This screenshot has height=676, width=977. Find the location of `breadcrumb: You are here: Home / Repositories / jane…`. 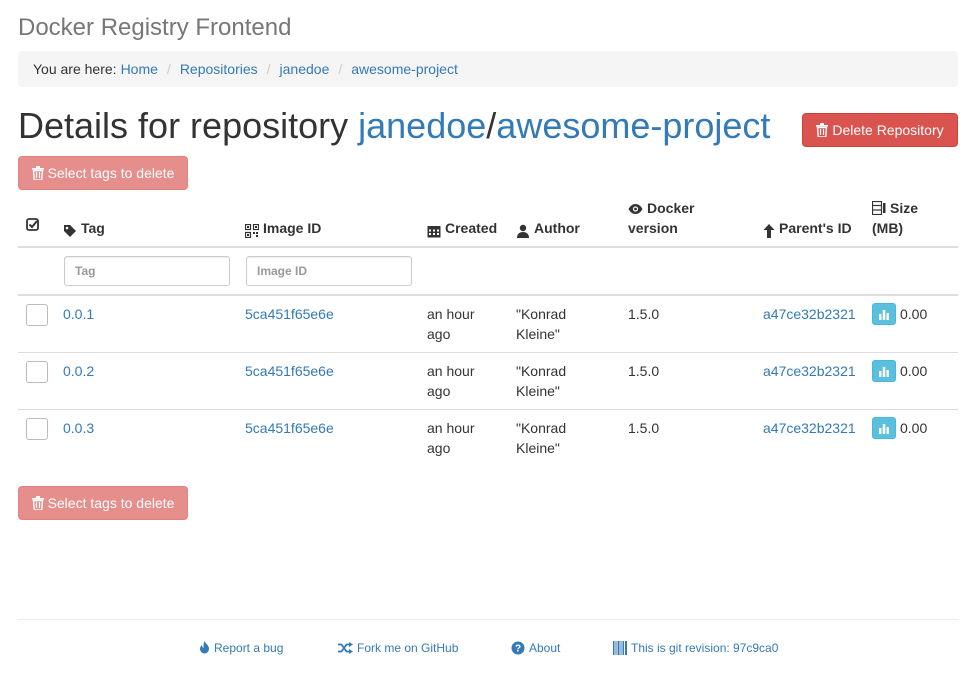

breadcrumb: You are here: Home / Repositories / jane… is located at coordinates (488, 69).